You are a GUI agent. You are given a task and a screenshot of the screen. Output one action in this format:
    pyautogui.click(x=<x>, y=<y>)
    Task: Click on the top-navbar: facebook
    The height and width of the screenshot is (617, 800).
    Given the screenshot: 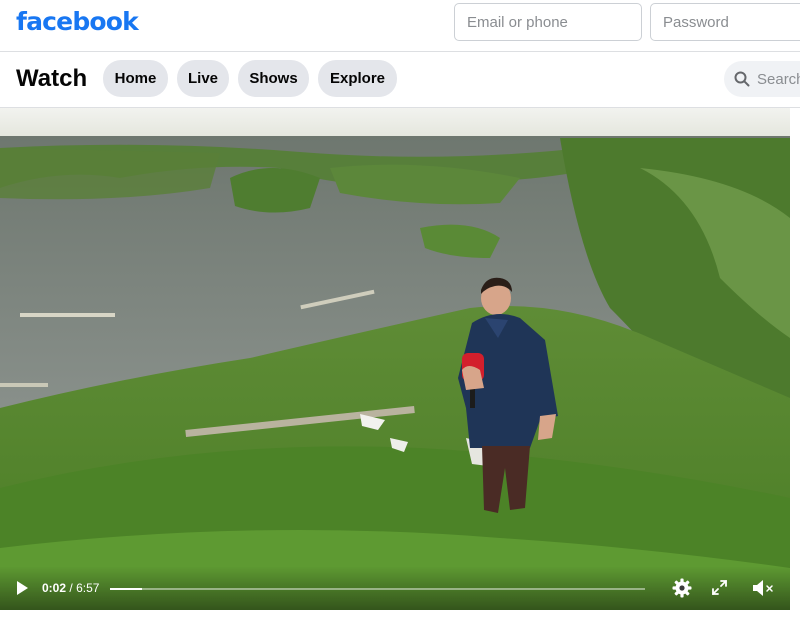 What is the action you would take?
    pyautogui.click(x=400, y=26)
    